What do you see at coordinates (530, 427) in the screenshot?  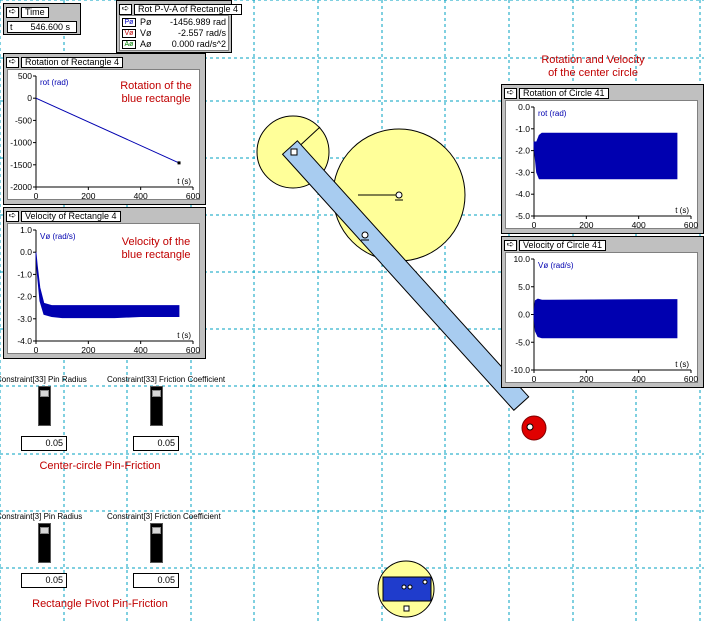 I see `red-ball-pin` at bounding box center [530, 427].